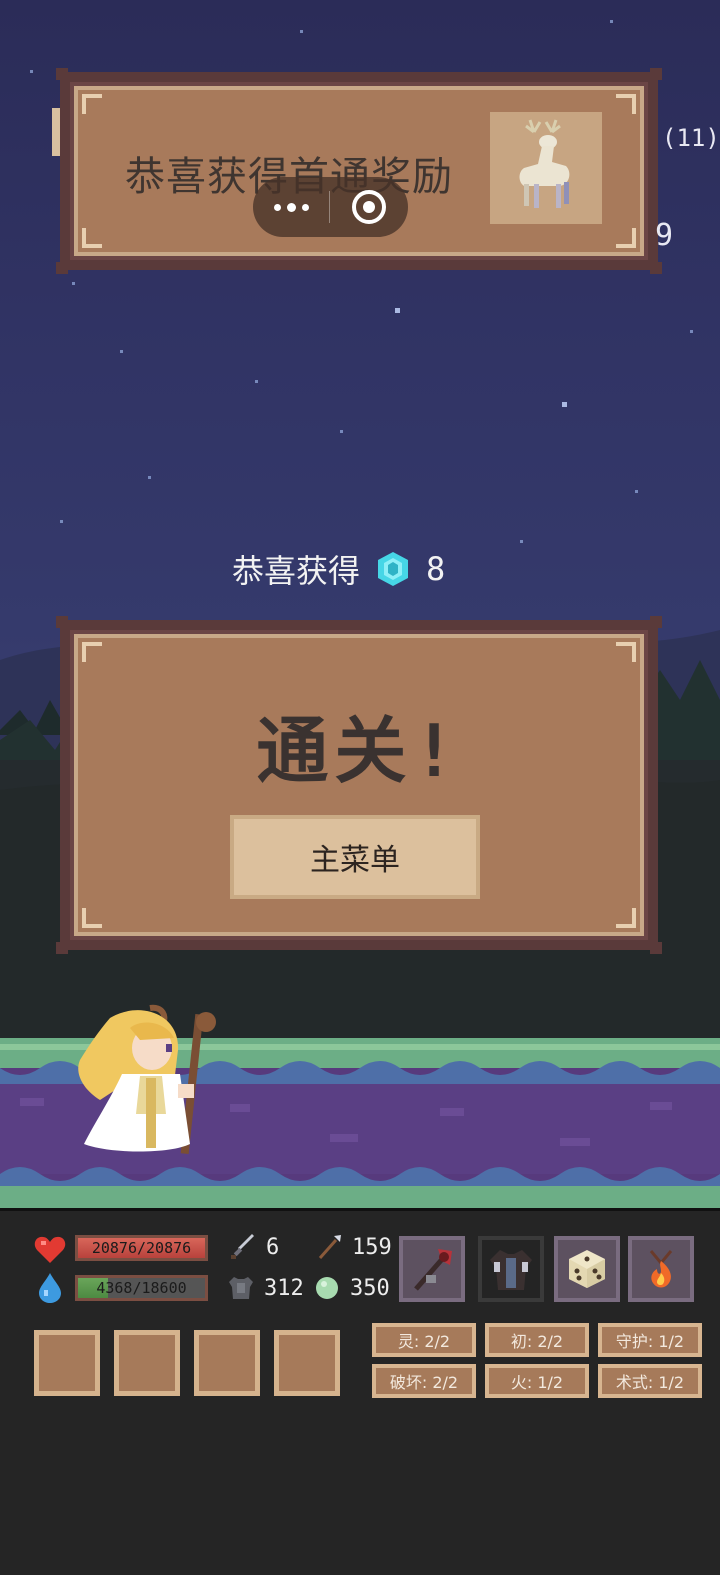  I want to click on stat-pierce: 159, so click(354, 1247).